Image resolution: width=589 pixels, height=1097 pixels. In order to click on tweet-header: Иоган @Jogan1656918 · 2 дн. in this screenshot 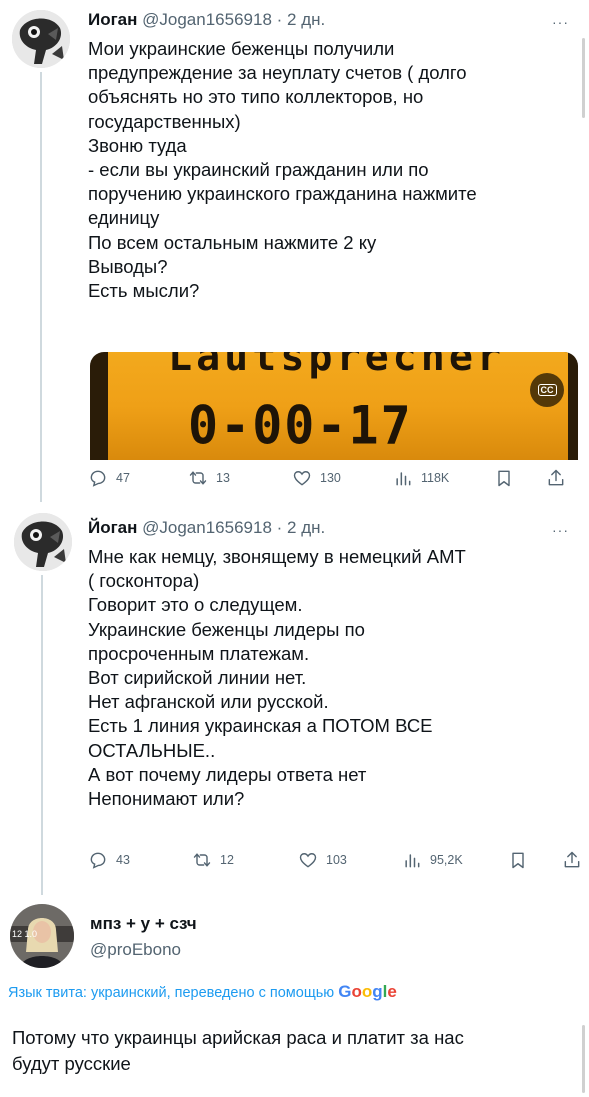, I will do `click(206, 20)`.